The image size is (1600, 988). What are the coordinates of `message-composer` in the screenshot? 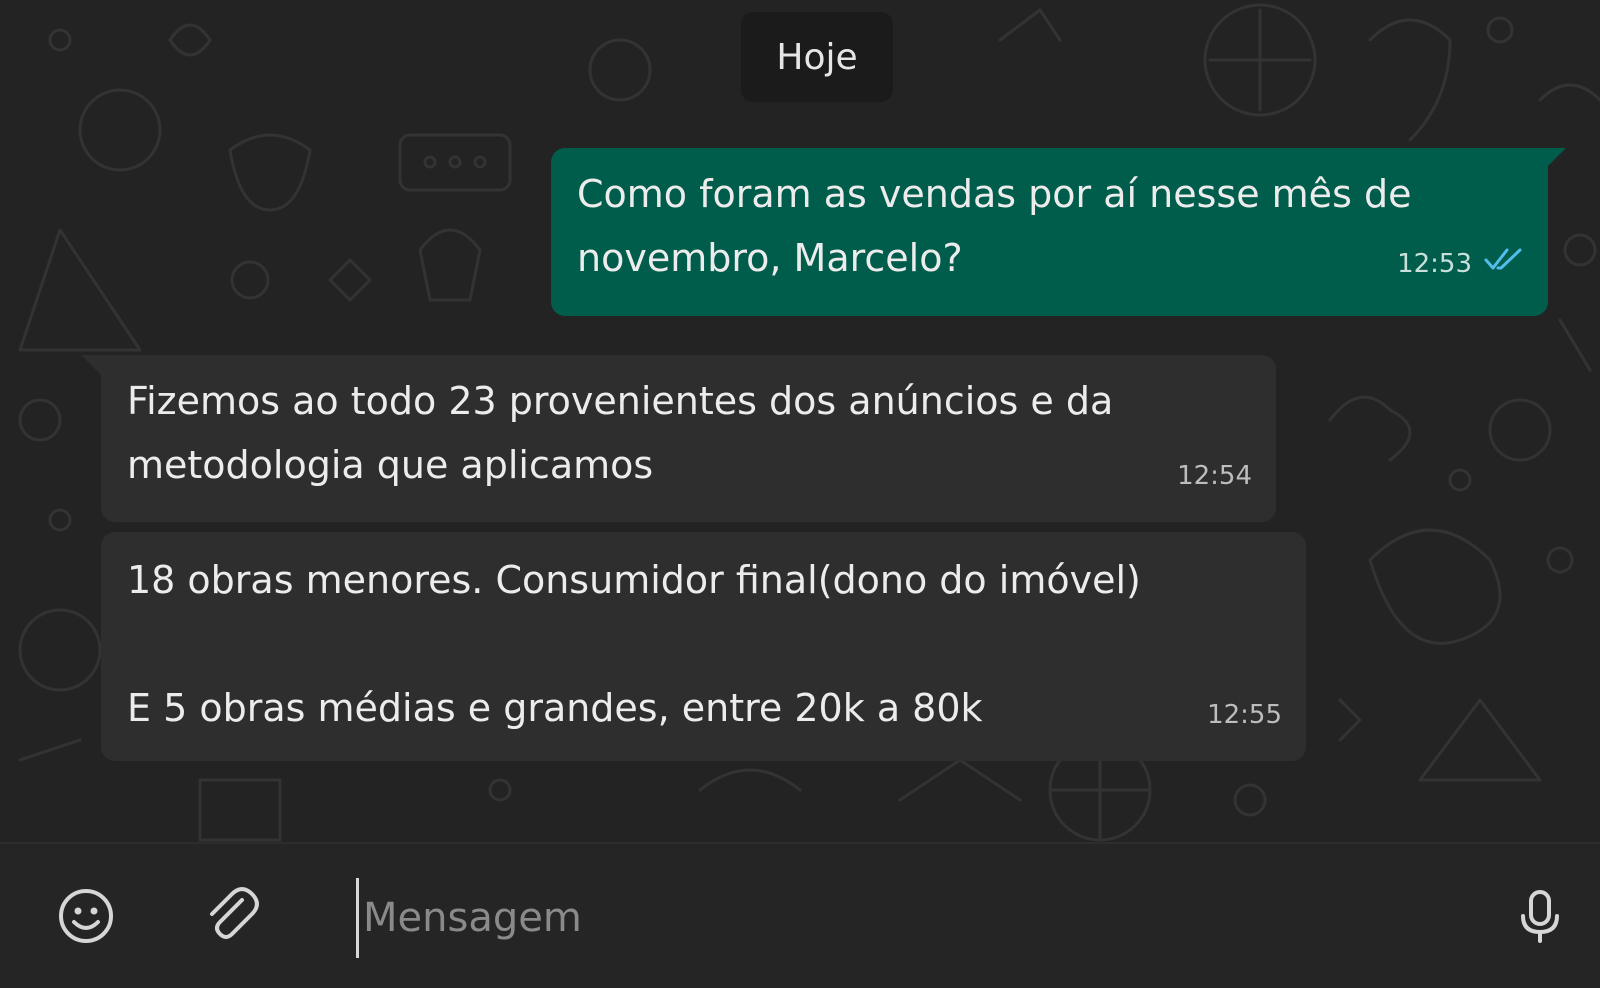 It's located at (800, 915).